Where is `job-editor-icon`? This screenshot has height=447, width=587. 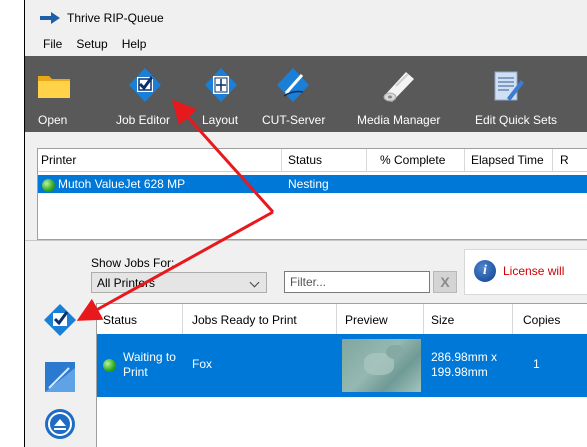 job-editor-icon is located at coordinates (145, 85).